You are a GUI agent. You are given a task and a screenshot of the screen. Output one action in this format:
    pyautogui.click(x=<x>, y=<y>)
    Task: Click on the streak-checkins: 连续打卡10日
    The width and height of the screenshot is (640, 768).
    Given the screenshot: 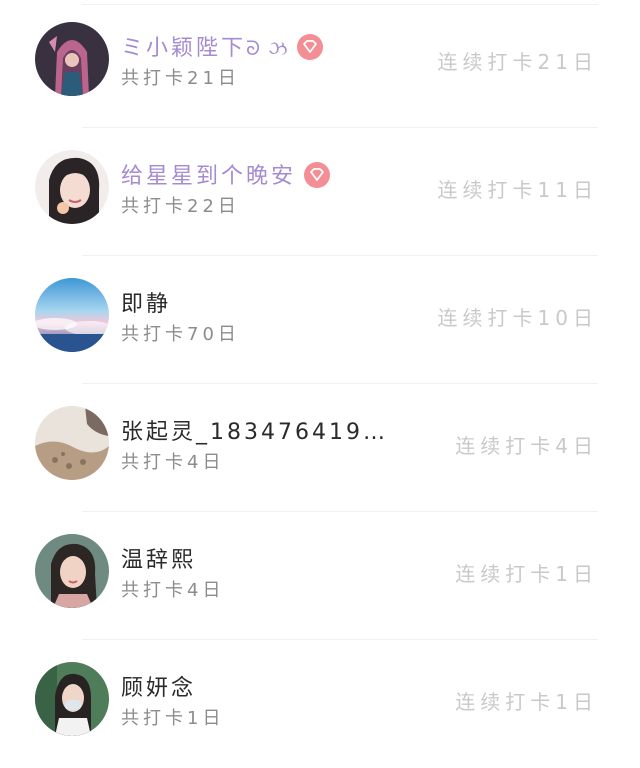 What is the action you would take?
    pyautogui.click(x=517, y=318)
    